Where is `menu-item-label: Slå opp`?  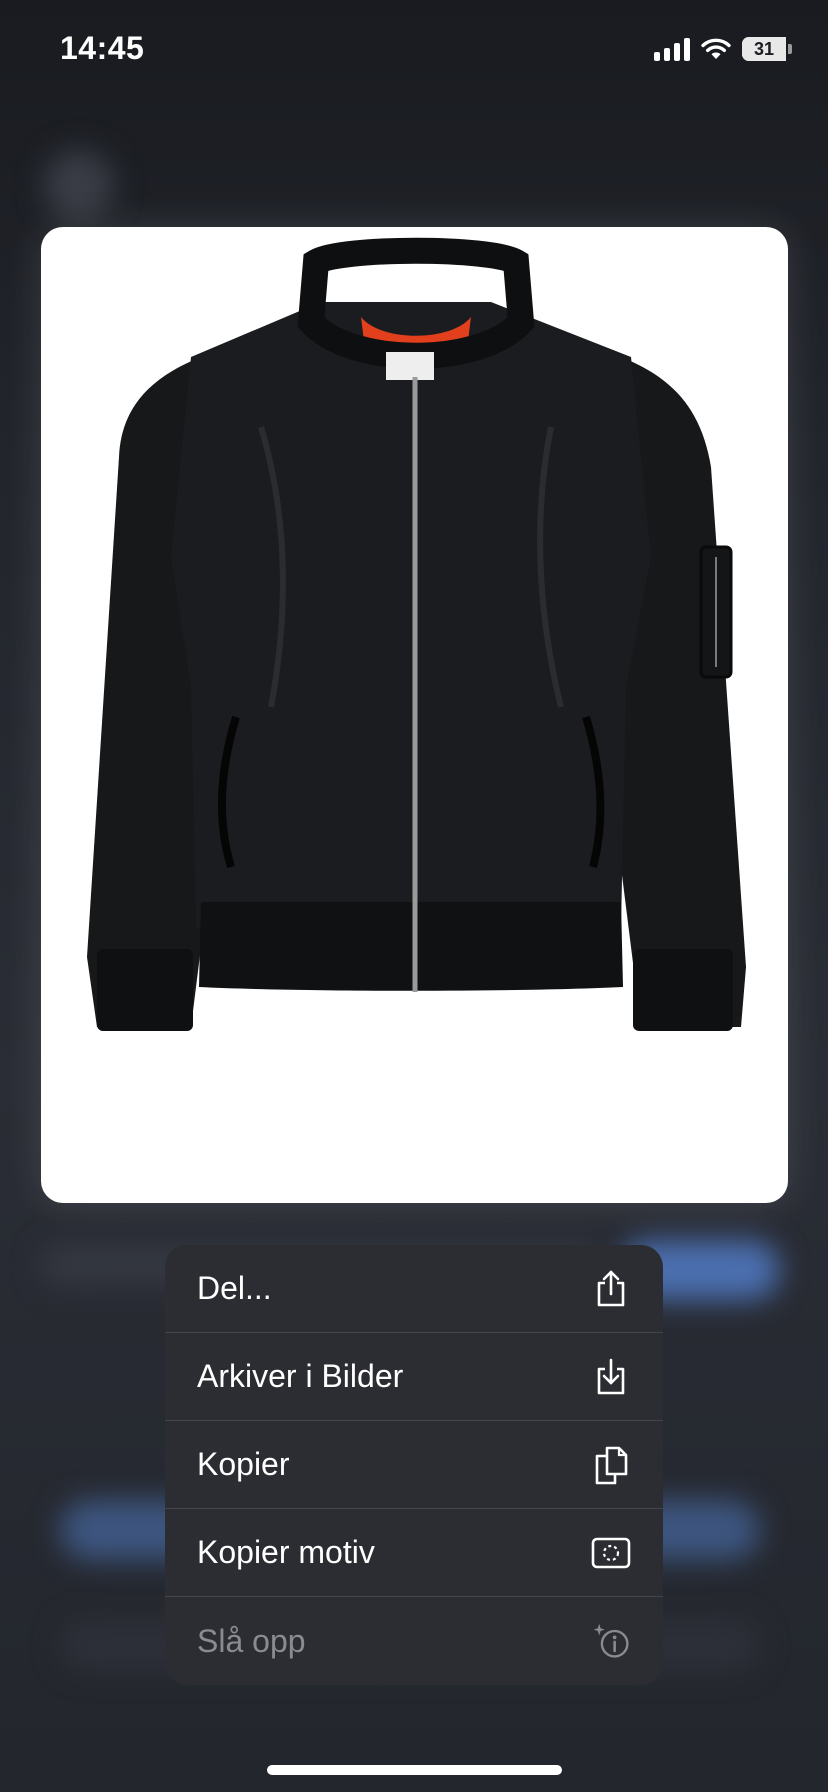 menu-item-label: Slå opp is located at coordinates (251, 1640).